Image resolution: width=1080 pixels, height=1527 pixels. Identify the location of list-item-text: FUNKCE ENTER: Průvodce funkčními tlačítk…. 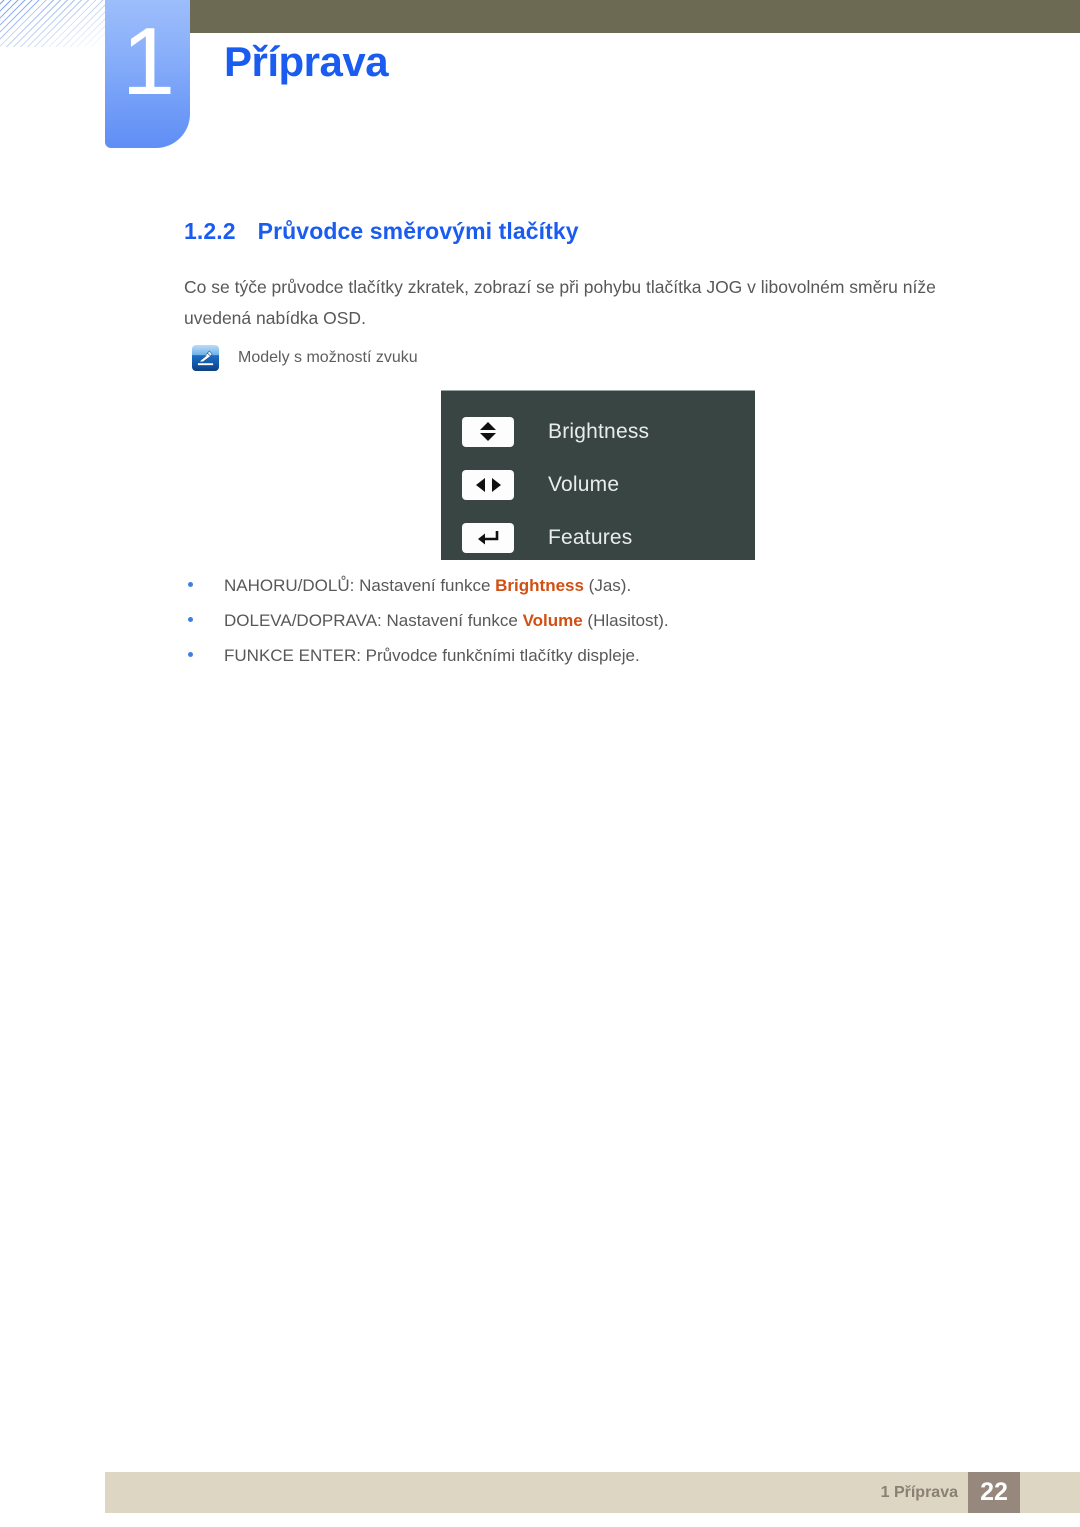
(432, 656).